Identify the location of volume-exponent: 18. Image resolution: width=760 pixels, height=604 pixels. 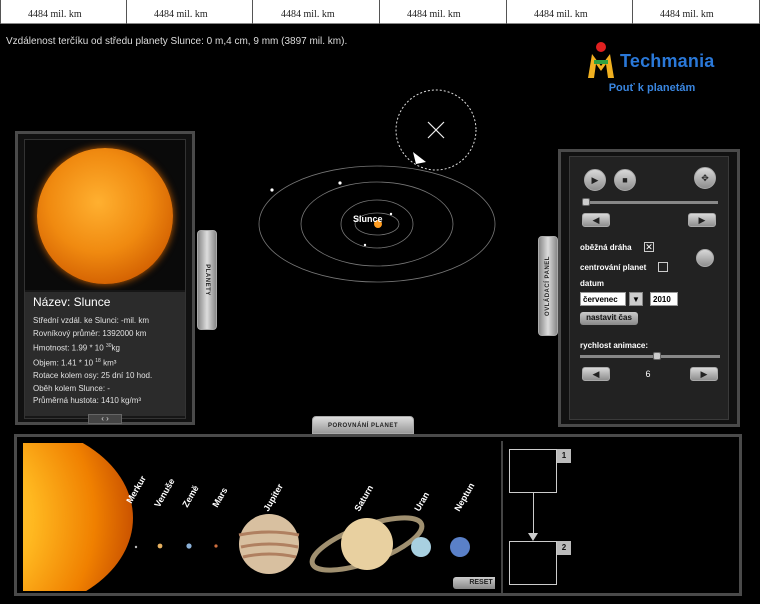
(98, 361).